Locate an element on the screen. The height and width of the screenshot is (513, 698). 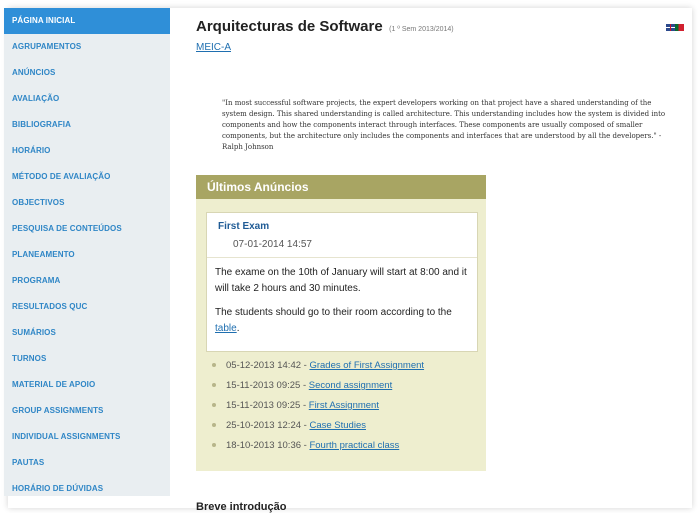
sidebar-item-individual-assignments: INDIVIDUAL ASSIGNMENTS is located at coordinates (87, 437).